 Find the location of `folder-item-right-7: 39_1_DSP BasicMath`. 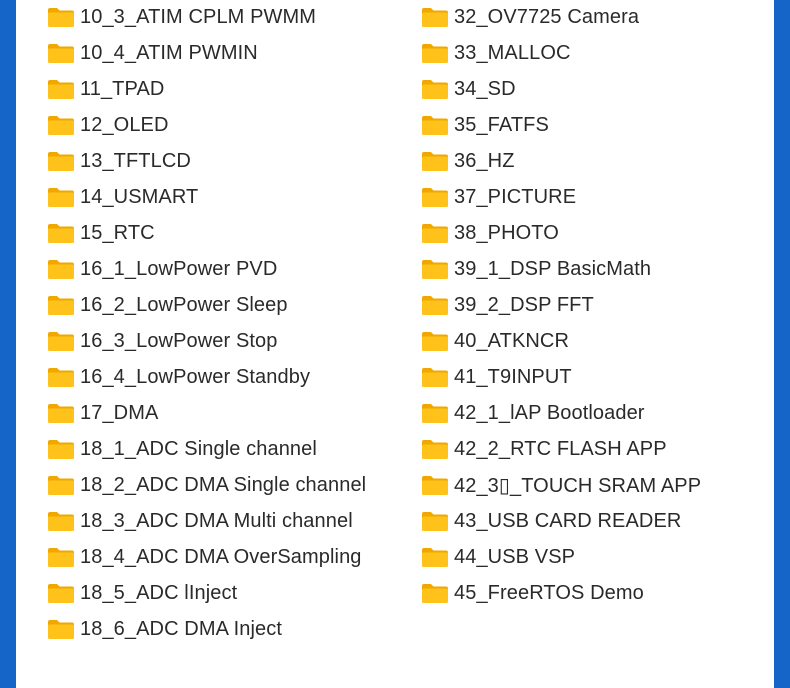

folder-item-right-7: 39_1_DSP BasicMath is located at coordinates (561, 269).